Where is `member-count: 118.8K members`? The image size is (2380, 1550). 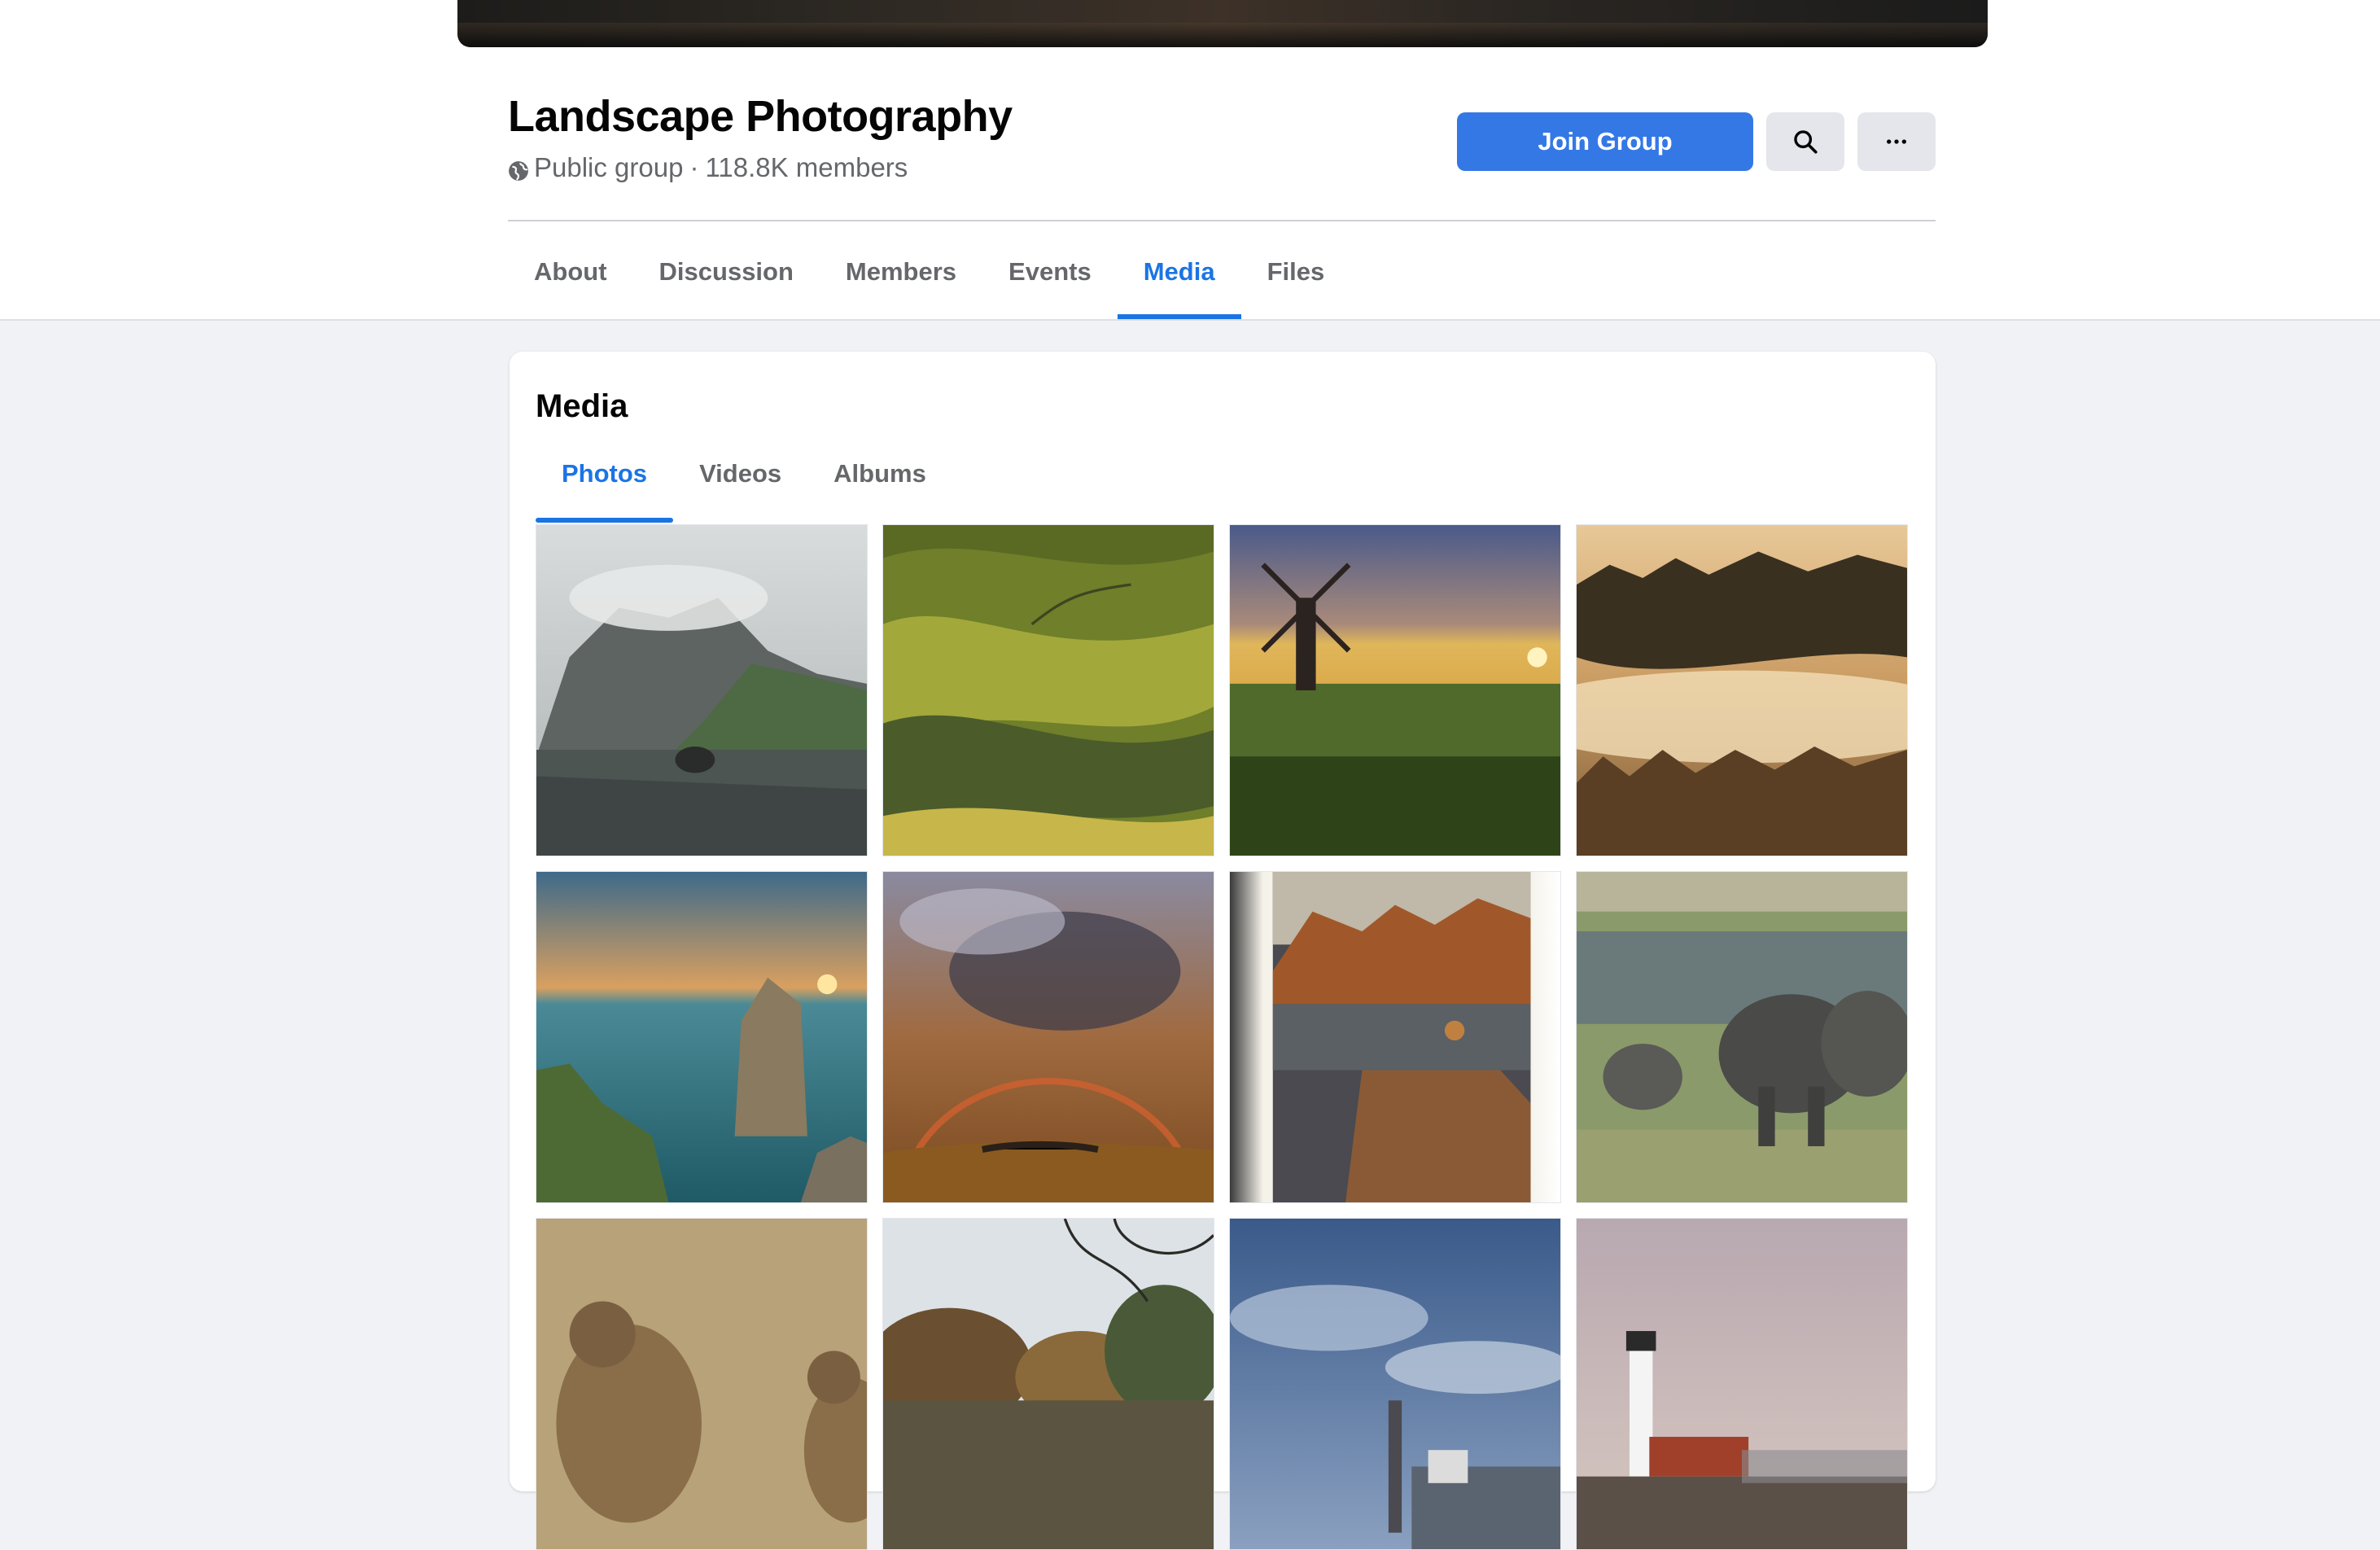 member-count: 118.8K members is located at coordinates (806, 167).